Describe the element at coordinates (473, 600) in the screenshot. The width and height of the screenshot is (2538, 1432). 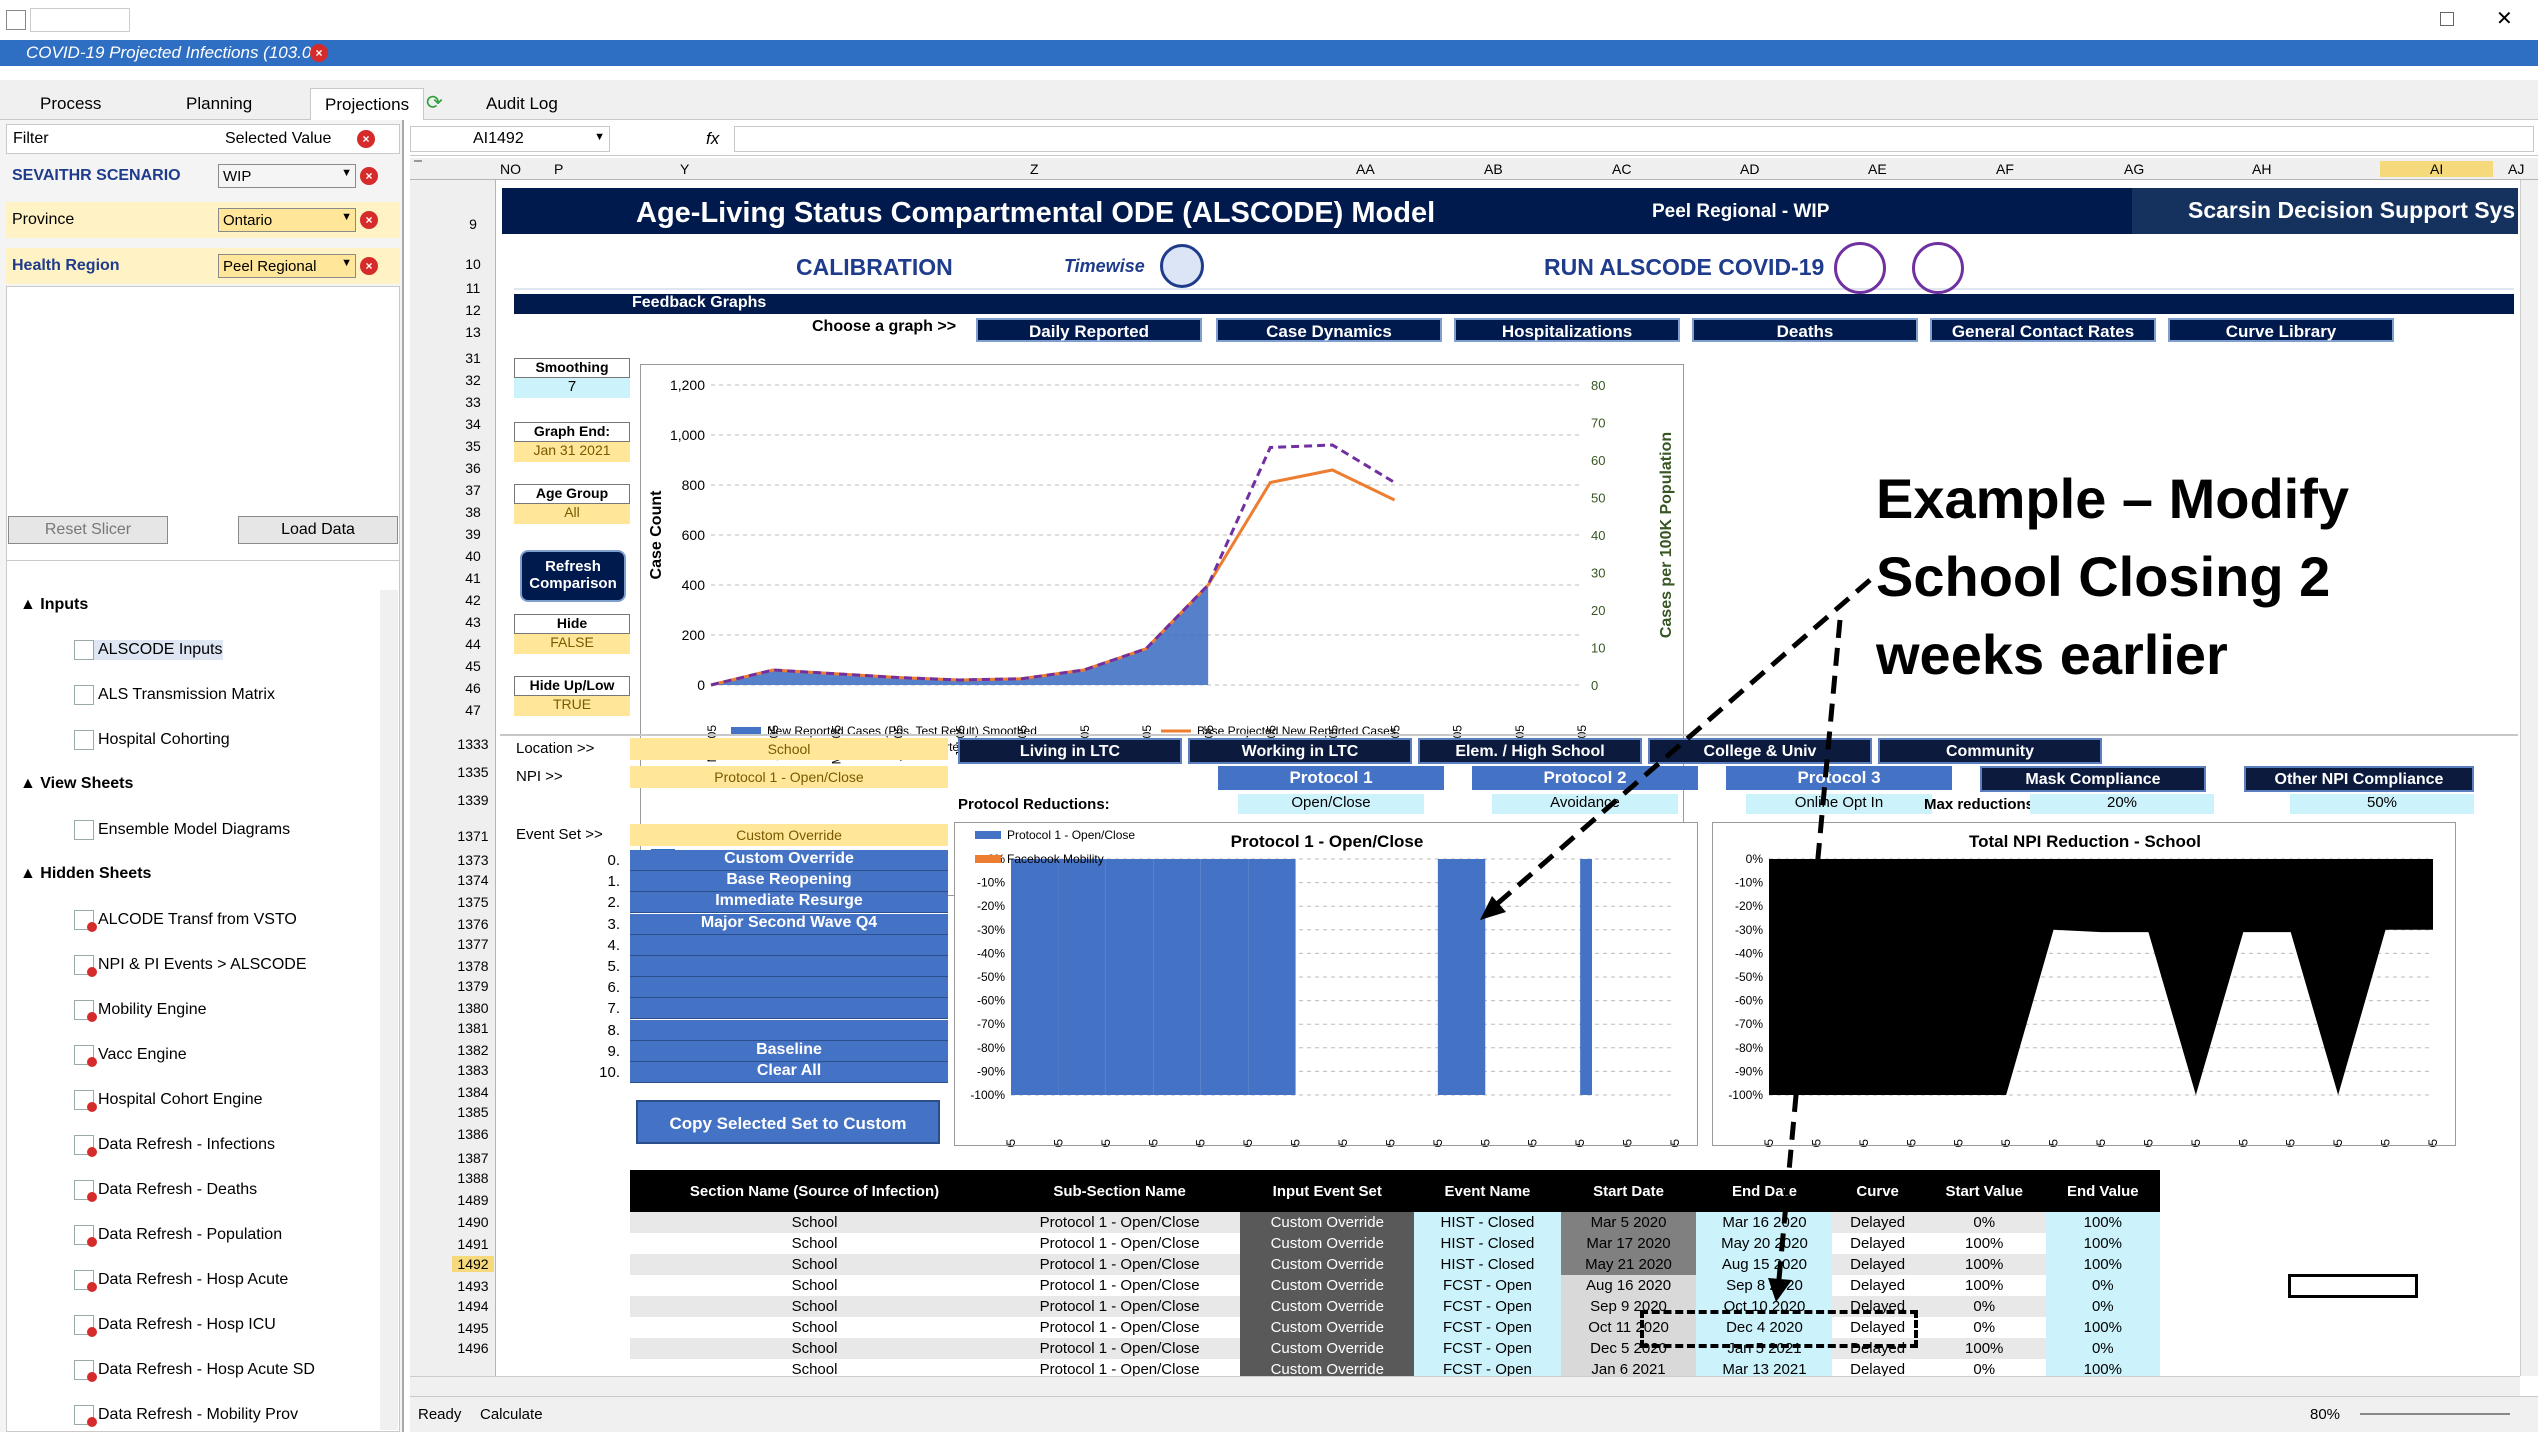
I see `row-header: 42` at that location.